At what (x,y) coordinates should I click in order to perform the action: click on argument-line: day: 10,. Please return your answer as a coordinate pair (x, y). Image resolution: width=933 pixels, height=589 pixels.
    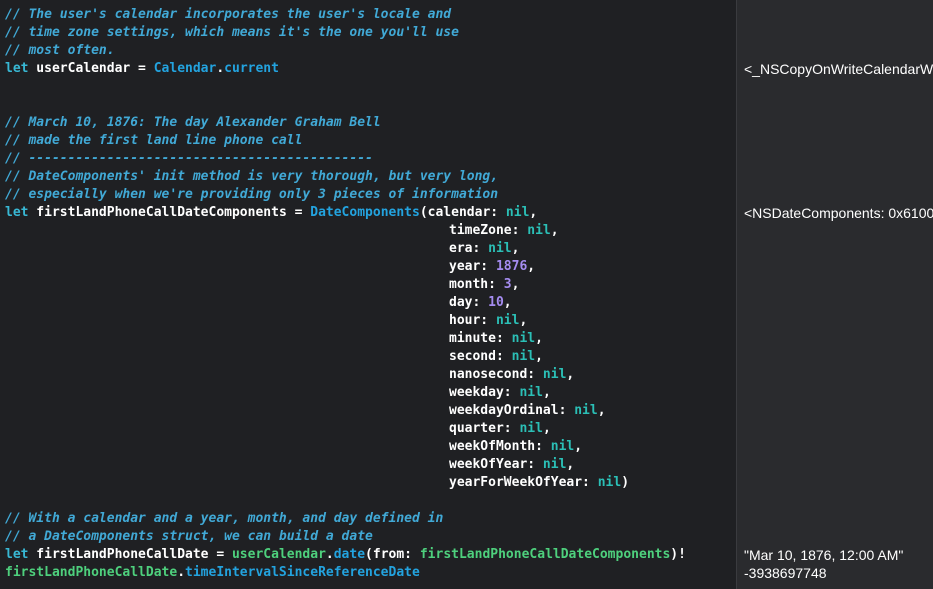
    Looking at the image, I should click on (480, 303).